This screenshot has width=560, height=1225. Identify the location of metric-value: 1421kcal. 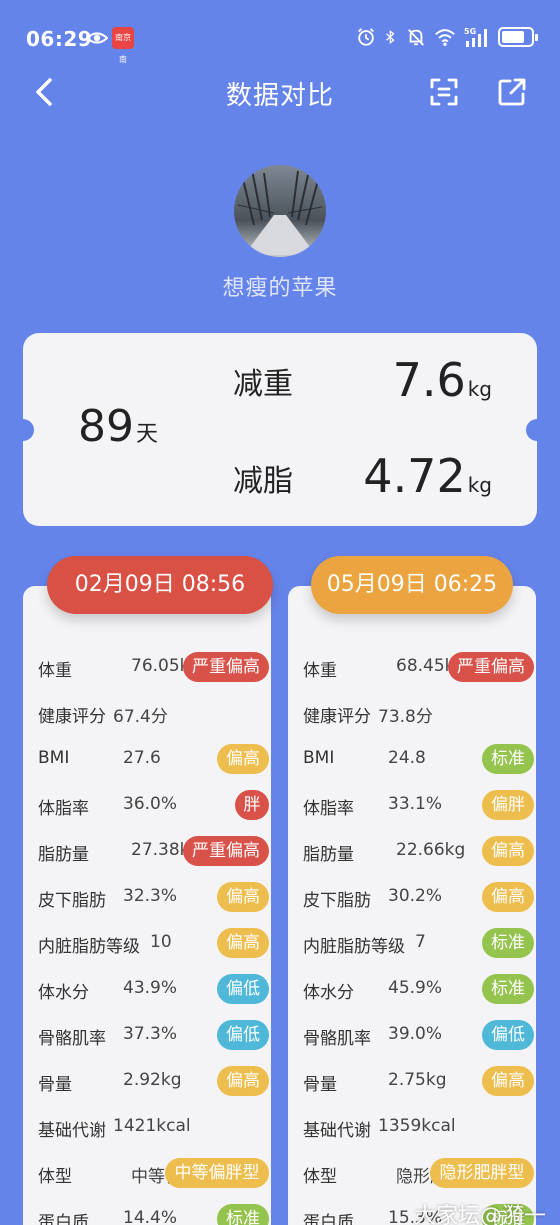
(152, 1126).